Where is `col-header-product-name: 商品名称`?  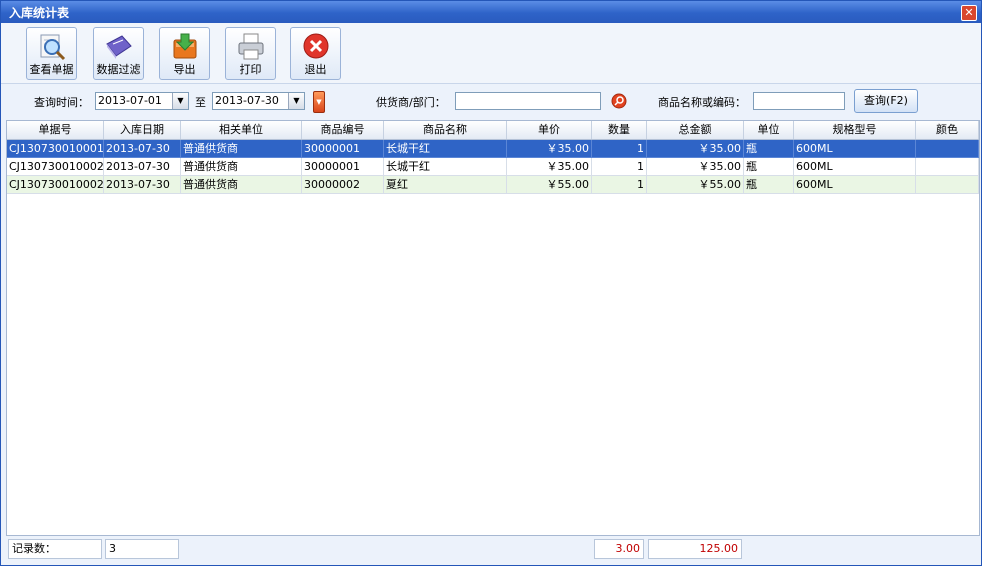
col-header-product-name: 商品名称 is located at coordinates (445, 130).